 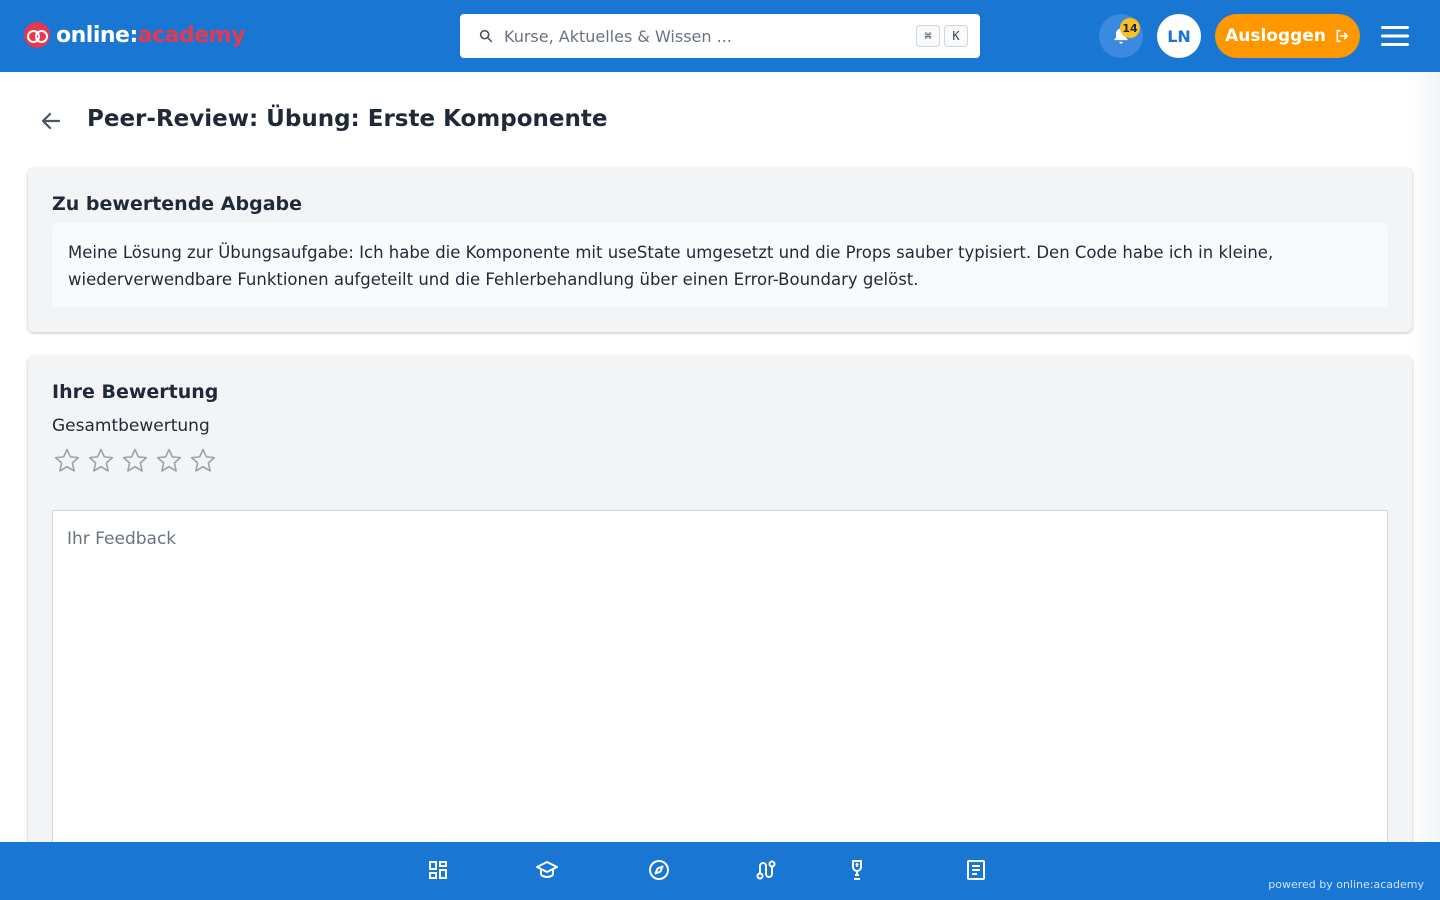 I want to click on search-input, so click(x=704, y=36).